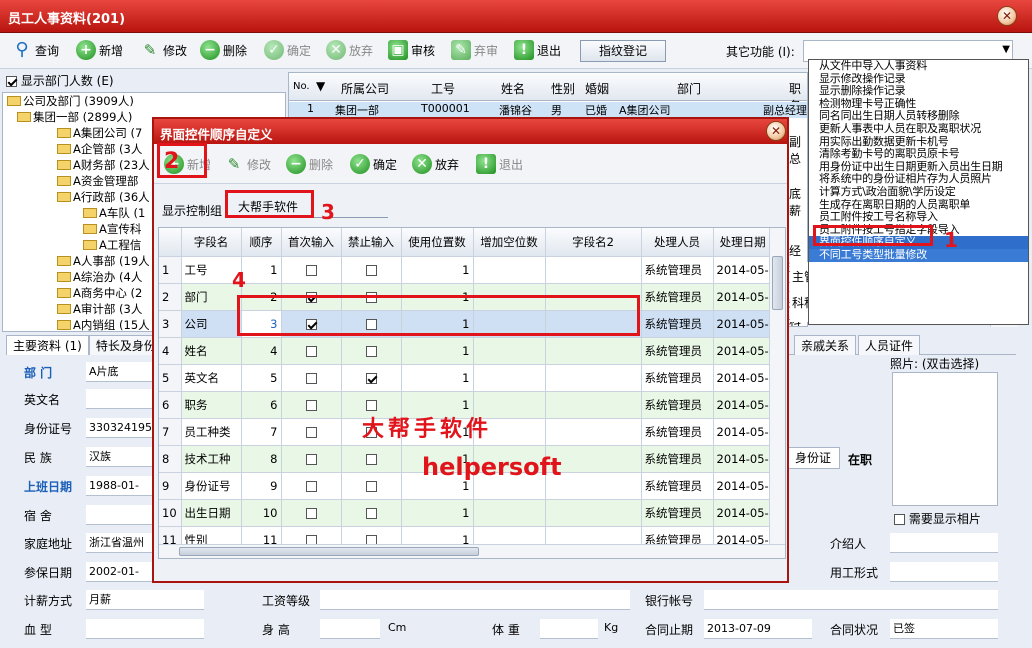 The width and height of the screenshot is (1032, 648). Describe the element at coordinates (918, 129) in the screenshot. I see `menu-item: 更新人事表中人员在职及离职状况` at that location.